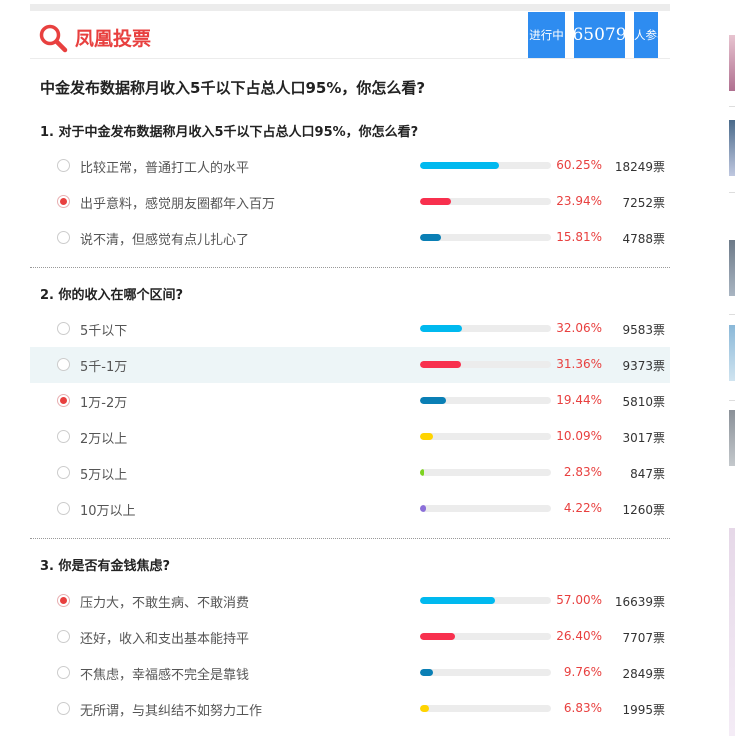 This screenshot has height=736, width=735. I want to click on question-title: 3. 你是否有金钱焦虑?, so click(105, 566).